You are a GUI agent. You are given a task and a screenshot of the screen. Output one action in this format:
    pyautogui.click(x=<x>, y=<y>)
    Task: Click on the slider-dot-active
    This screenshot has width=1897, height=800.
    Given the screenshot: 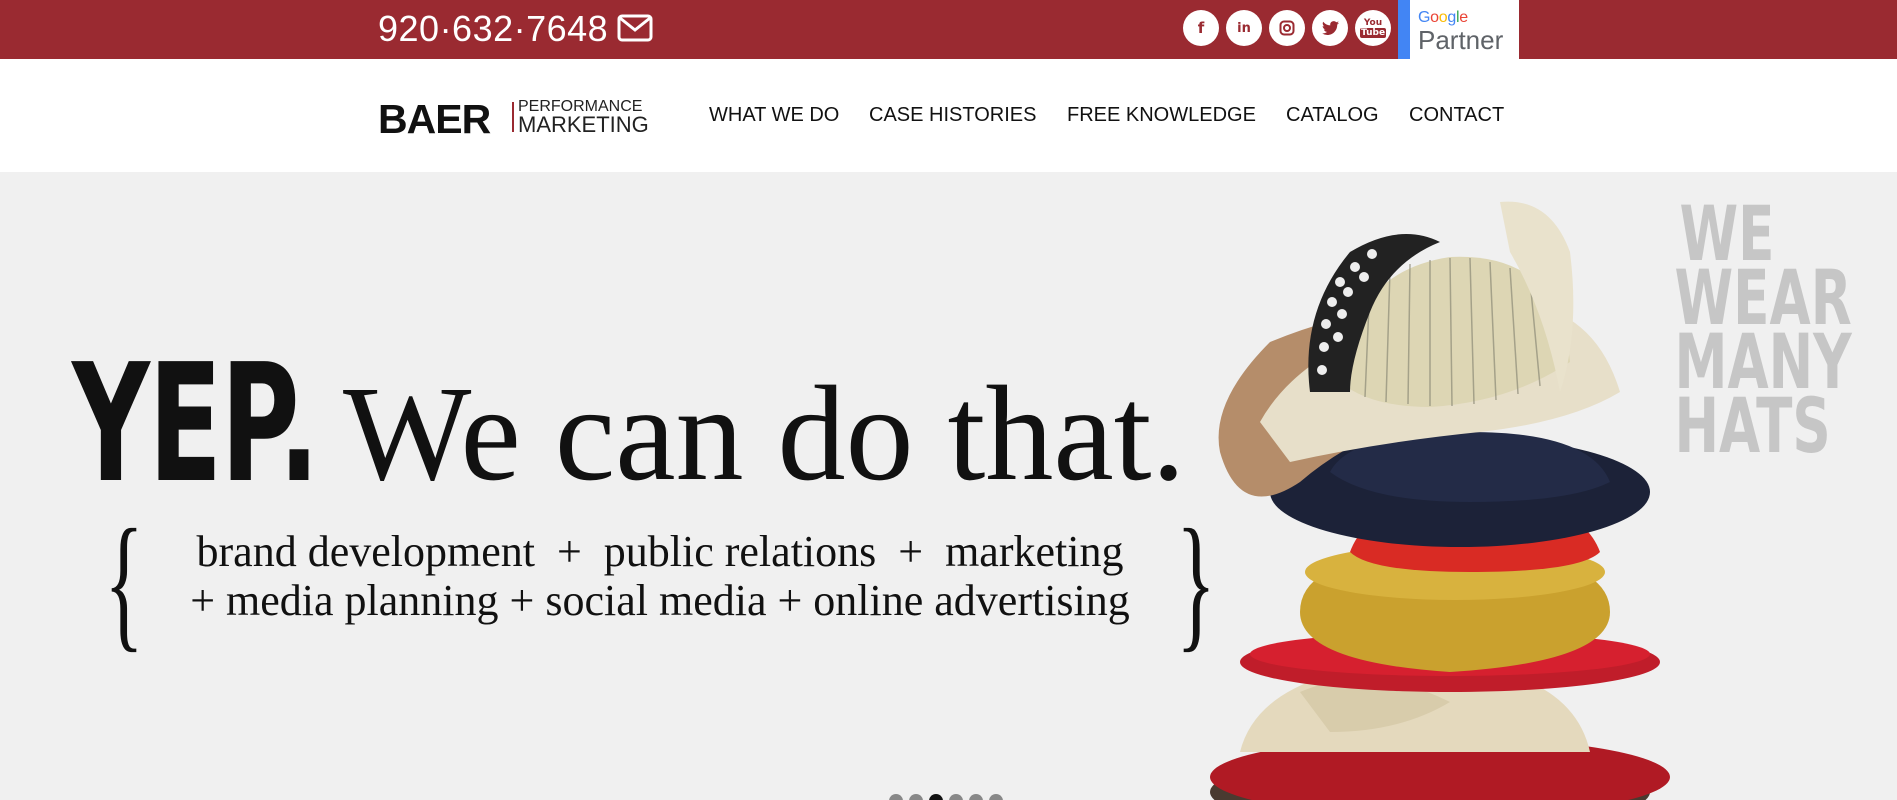 What is the action you would take?
    pyautogui.click(x=936, y=797)
    